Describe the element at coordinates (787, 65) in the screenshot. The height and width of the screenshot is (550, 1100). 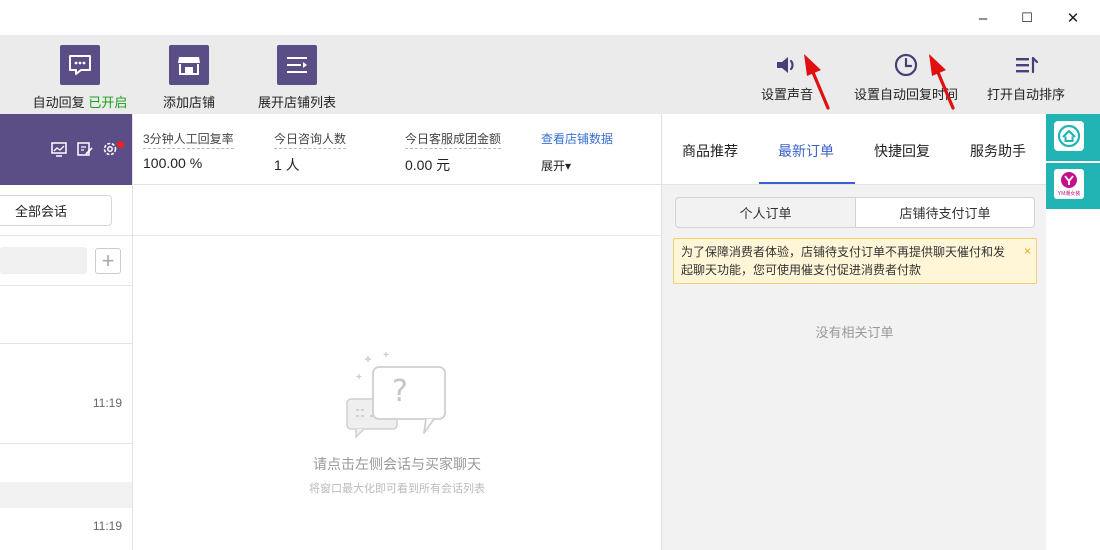
I see `speaker-icon` at that location.